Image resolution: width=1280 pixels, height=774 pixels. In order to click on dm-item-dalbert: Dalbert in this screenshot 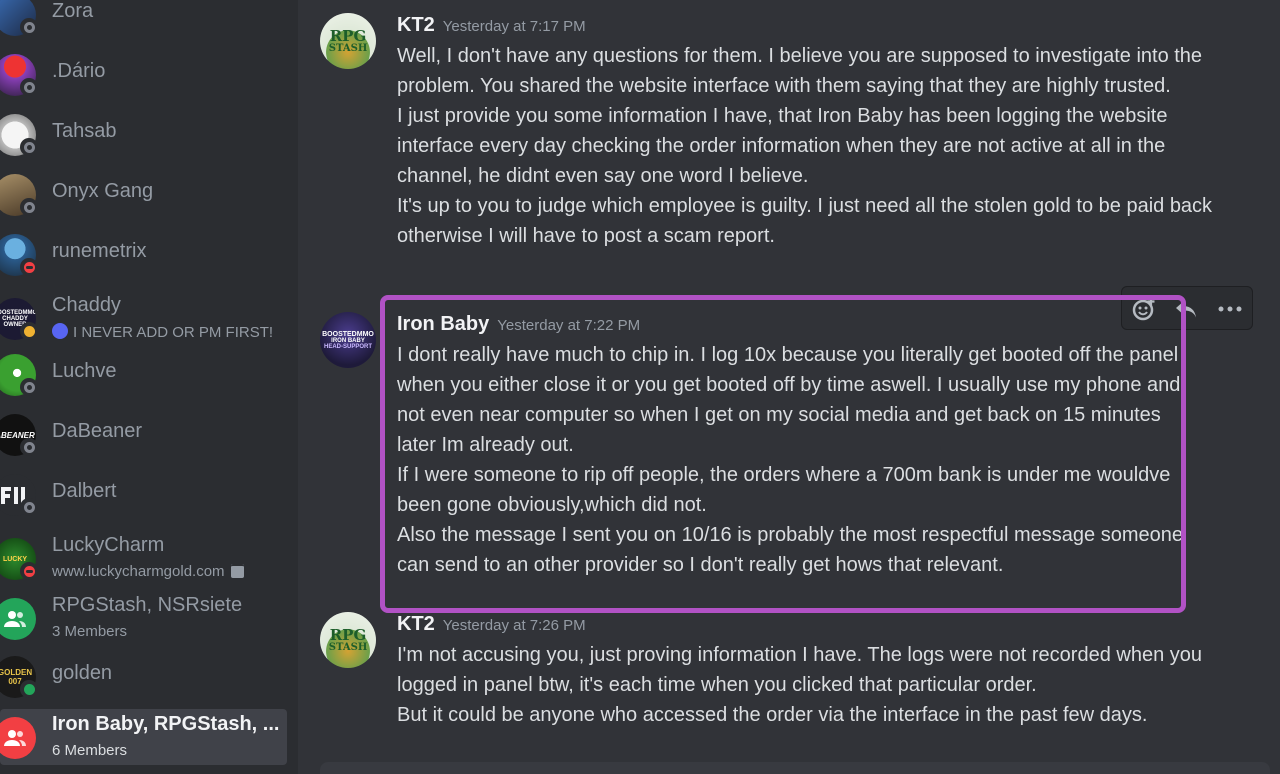, I will do `click(143, 494)`.